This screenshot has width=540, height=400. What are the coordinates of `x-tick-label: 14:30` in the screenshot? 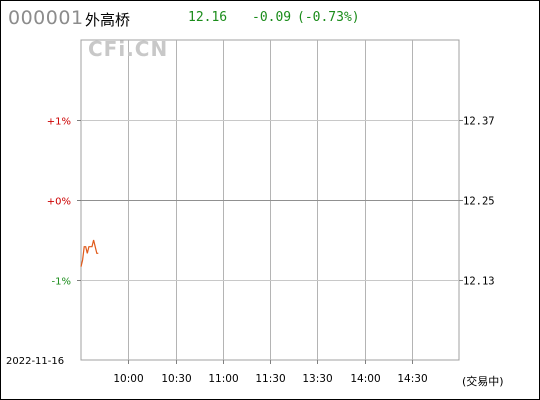 It's located at (412, 379).